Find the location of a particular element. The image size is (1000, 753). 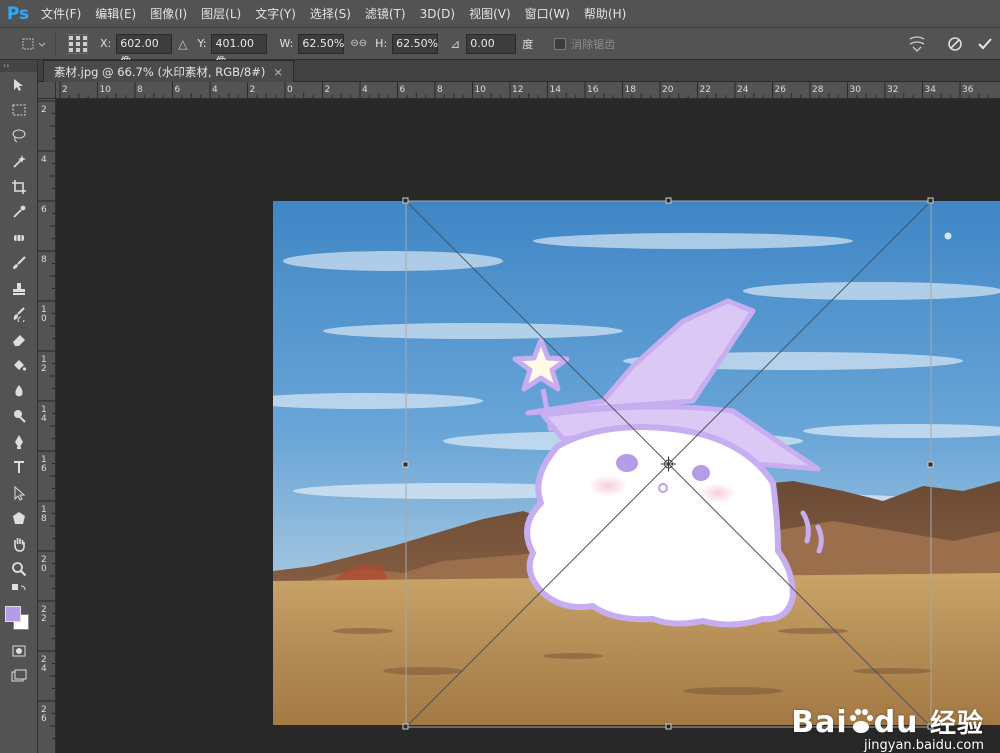

magic-wand-tool-icon is located at coordinates (18, 162).